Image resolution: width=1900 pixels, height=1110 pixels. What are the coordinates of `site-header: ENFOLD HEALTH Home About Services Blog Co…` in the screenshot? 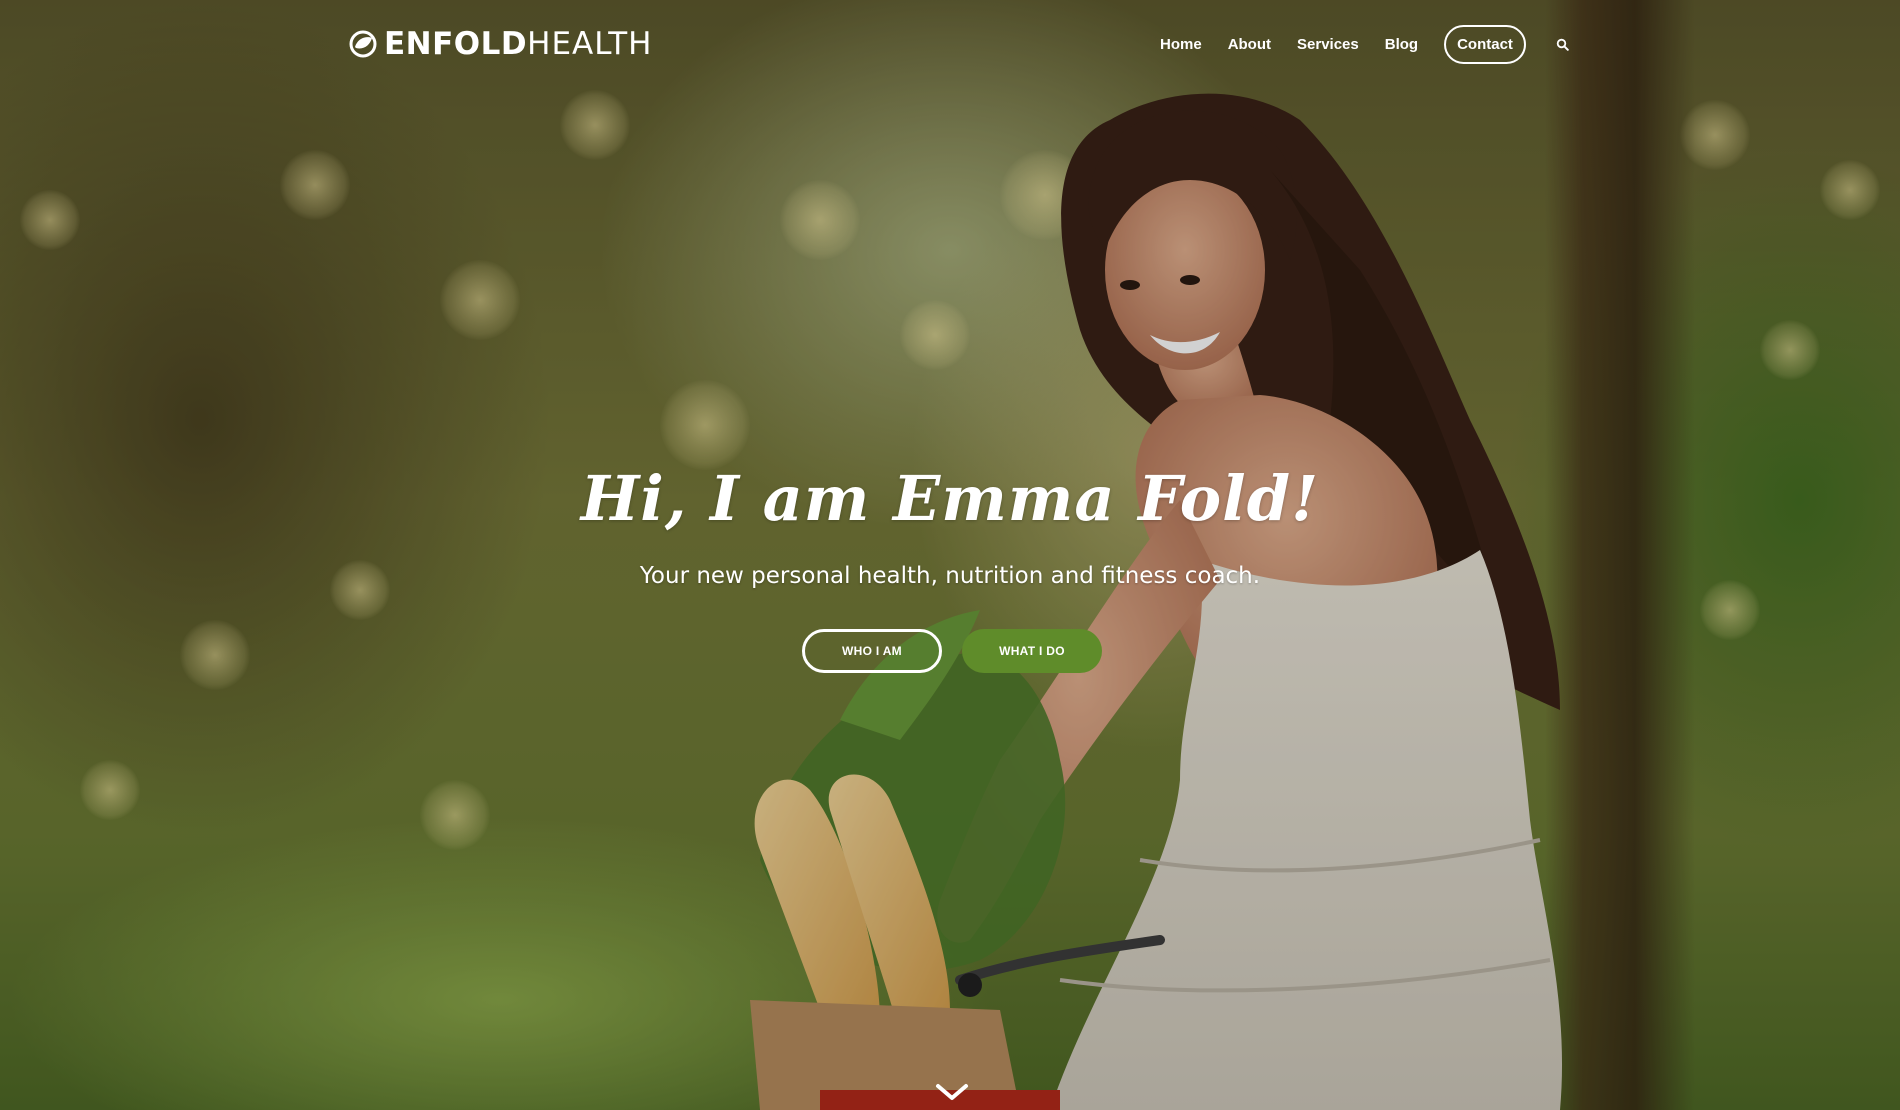 It's located at (950, 45).